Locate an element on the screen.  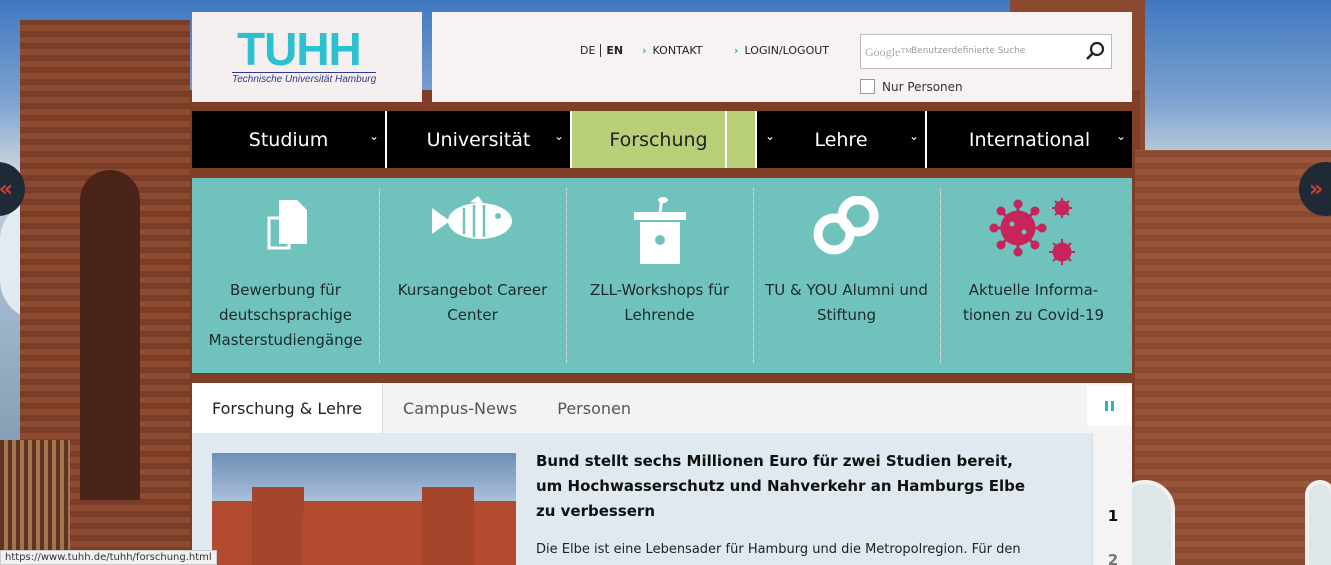
only-persons-label: Nur Personen is located at coordinates (922, 86).